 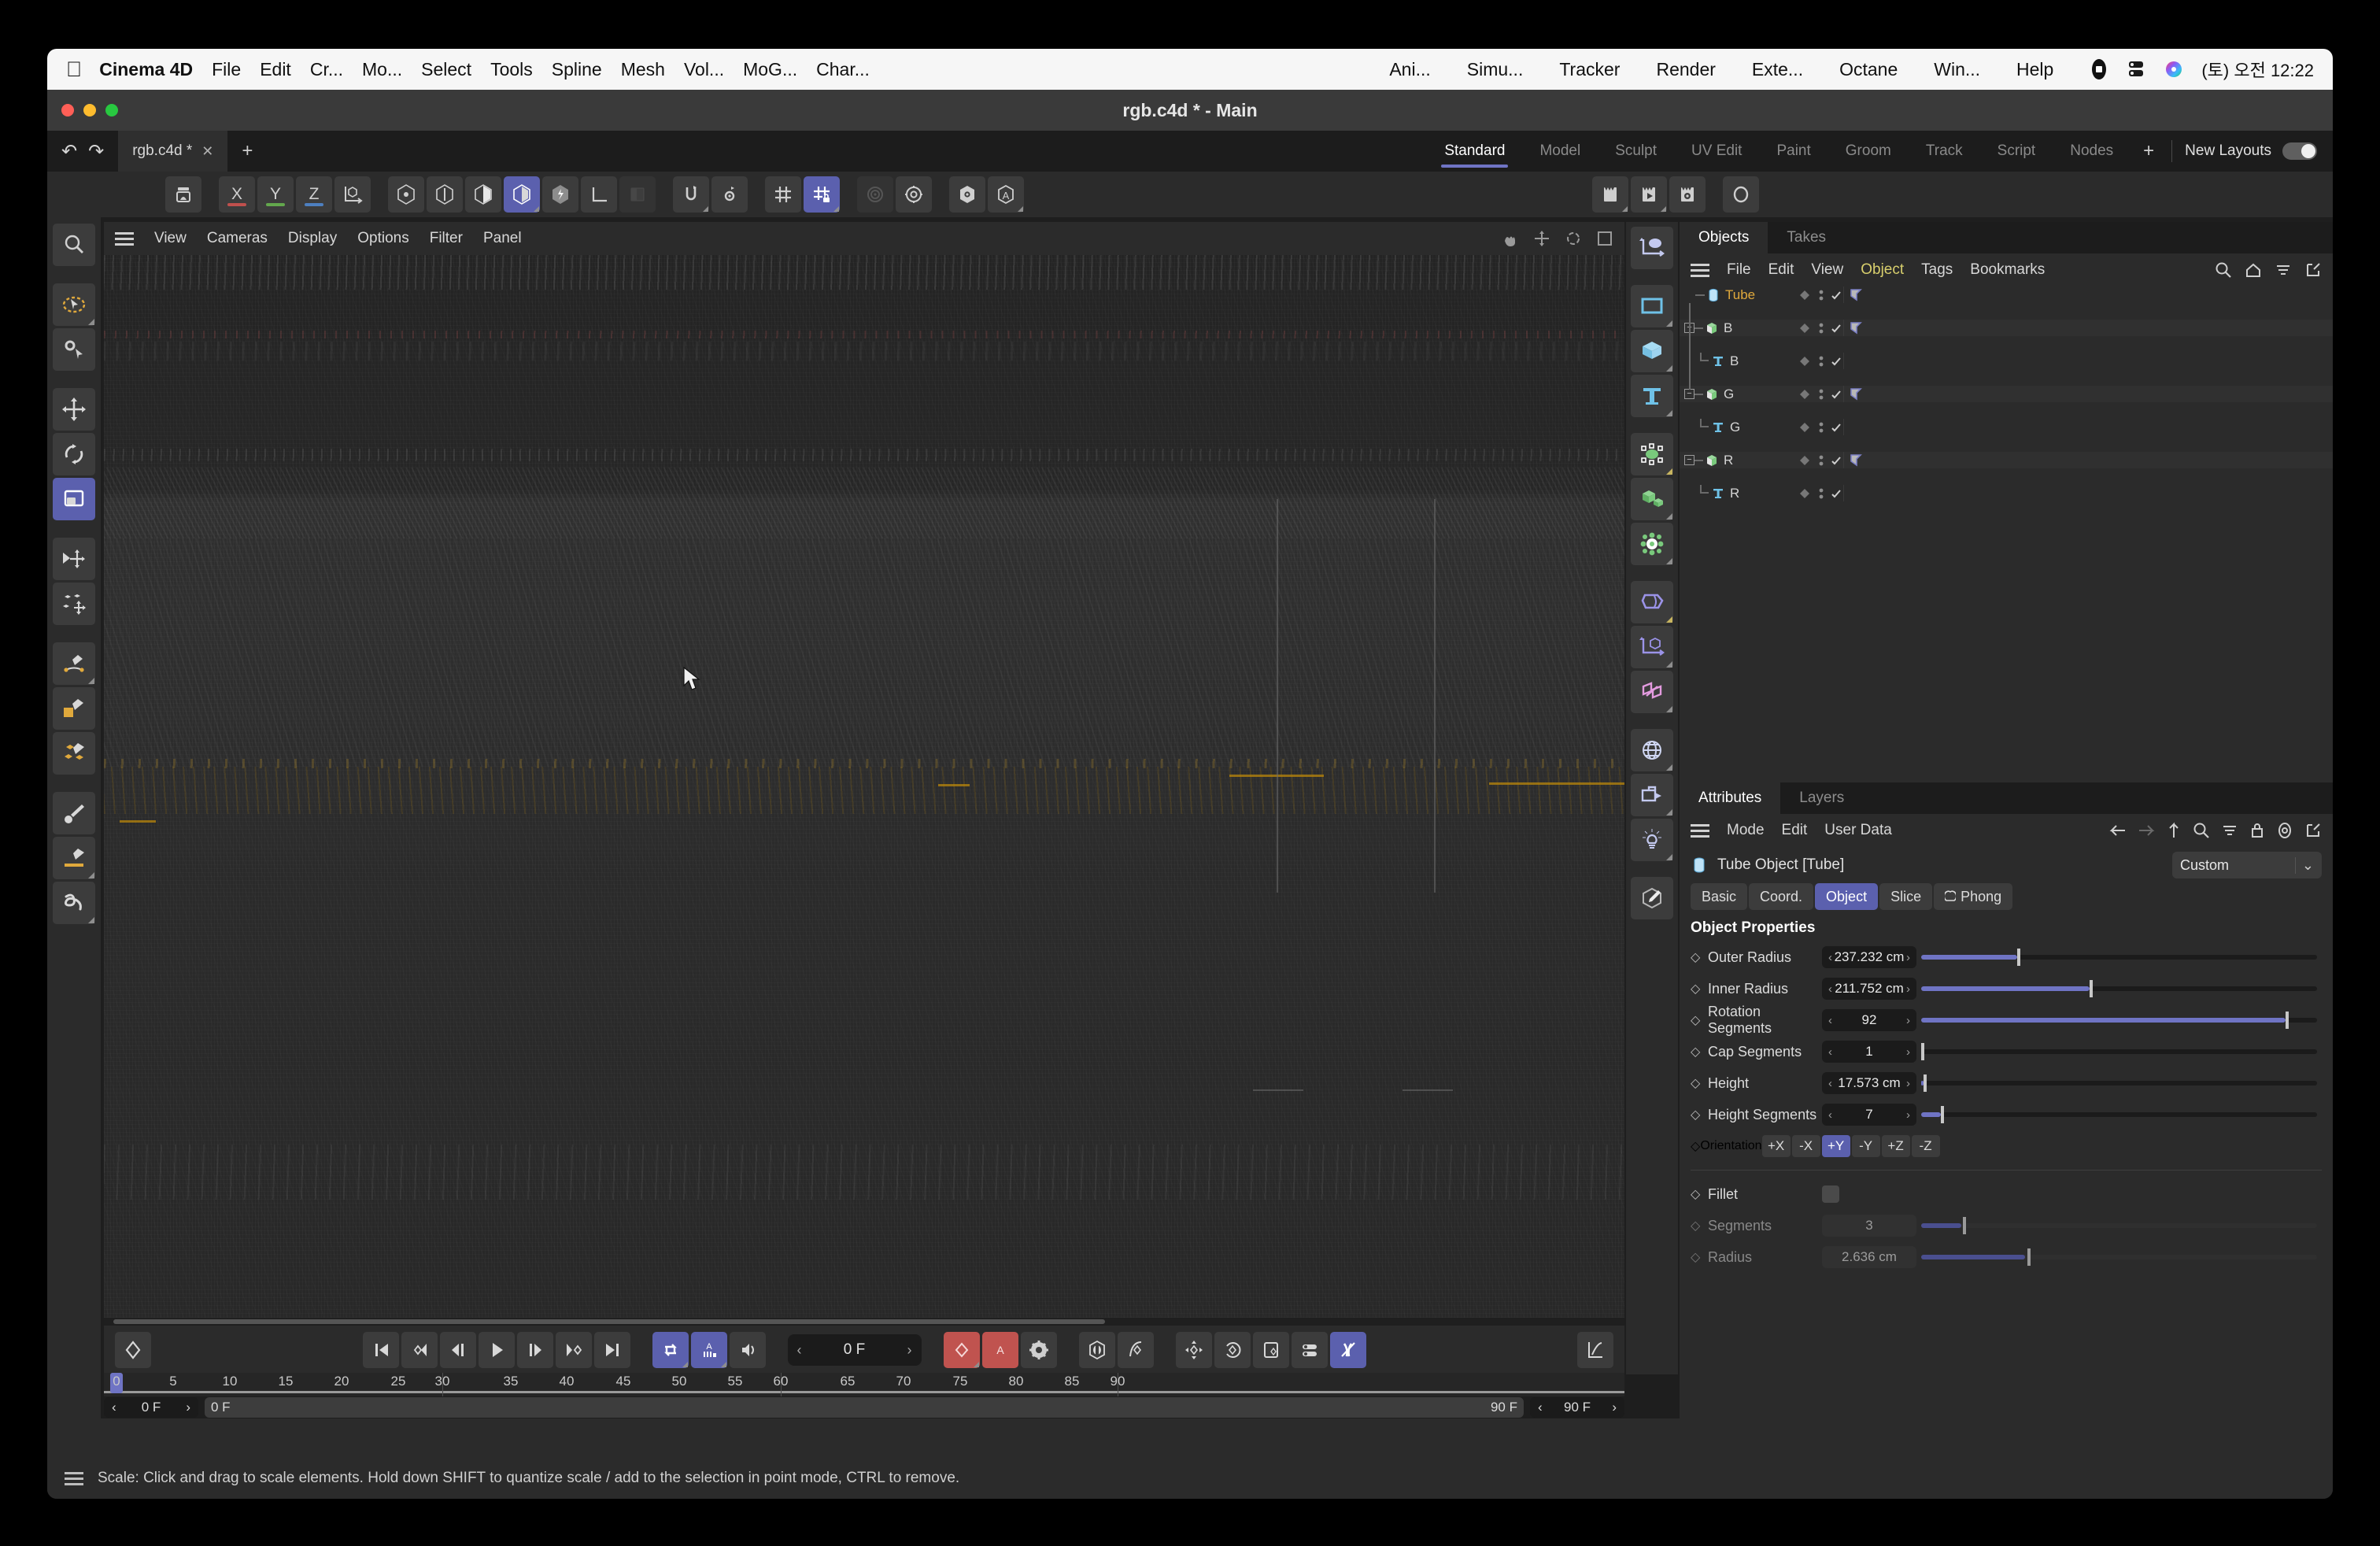 What do you see at coordinates (1781, 896) in the screenshot?
I see `tab-coord: Coord.` at bounding box center [1781, 896].